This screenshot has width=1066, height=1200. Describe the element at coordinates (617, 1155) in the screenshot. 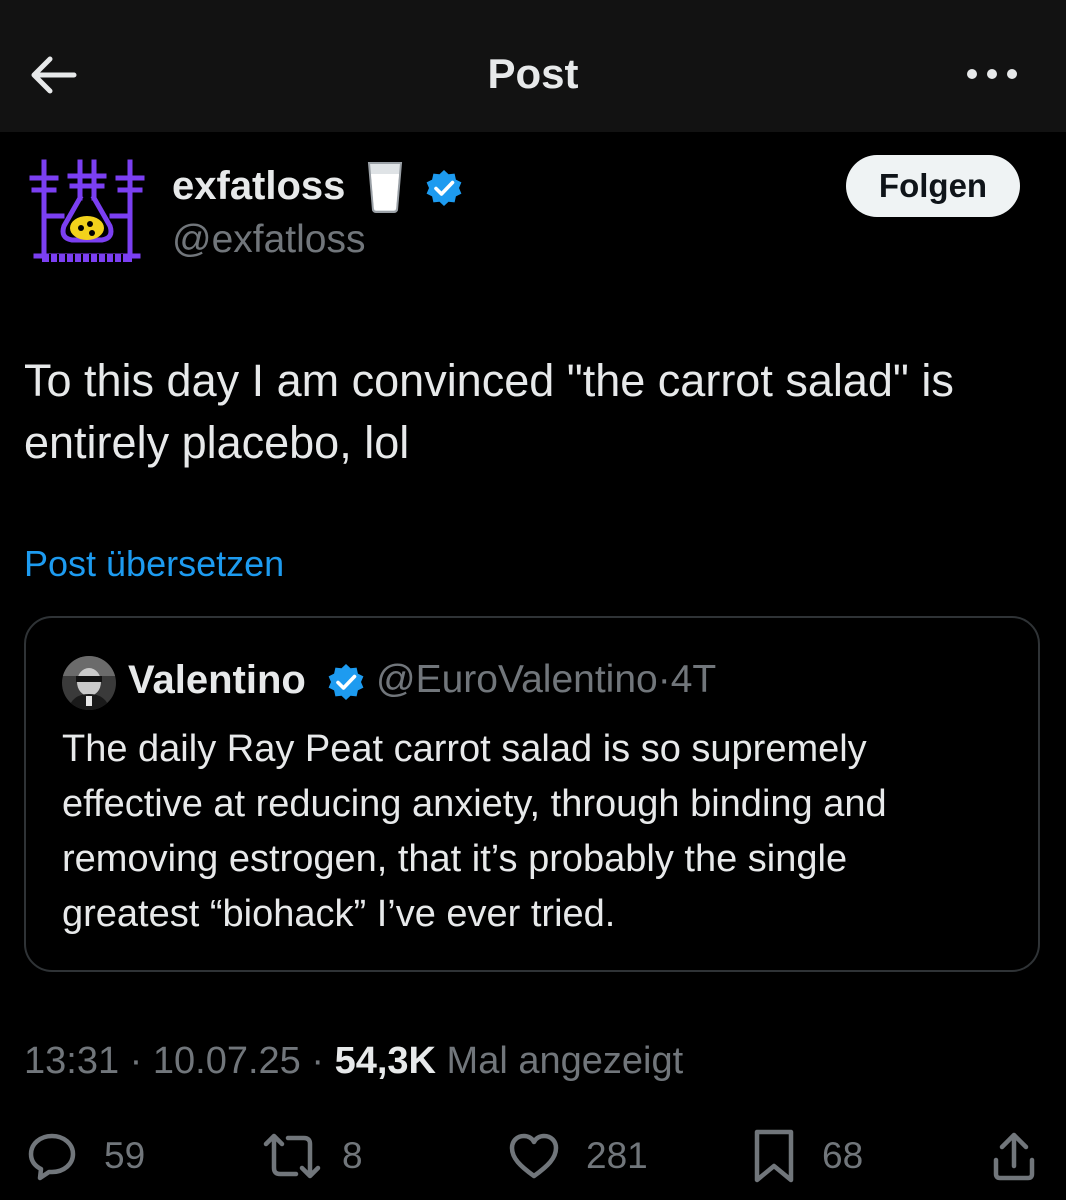

I see `like-count: 281` at that location.